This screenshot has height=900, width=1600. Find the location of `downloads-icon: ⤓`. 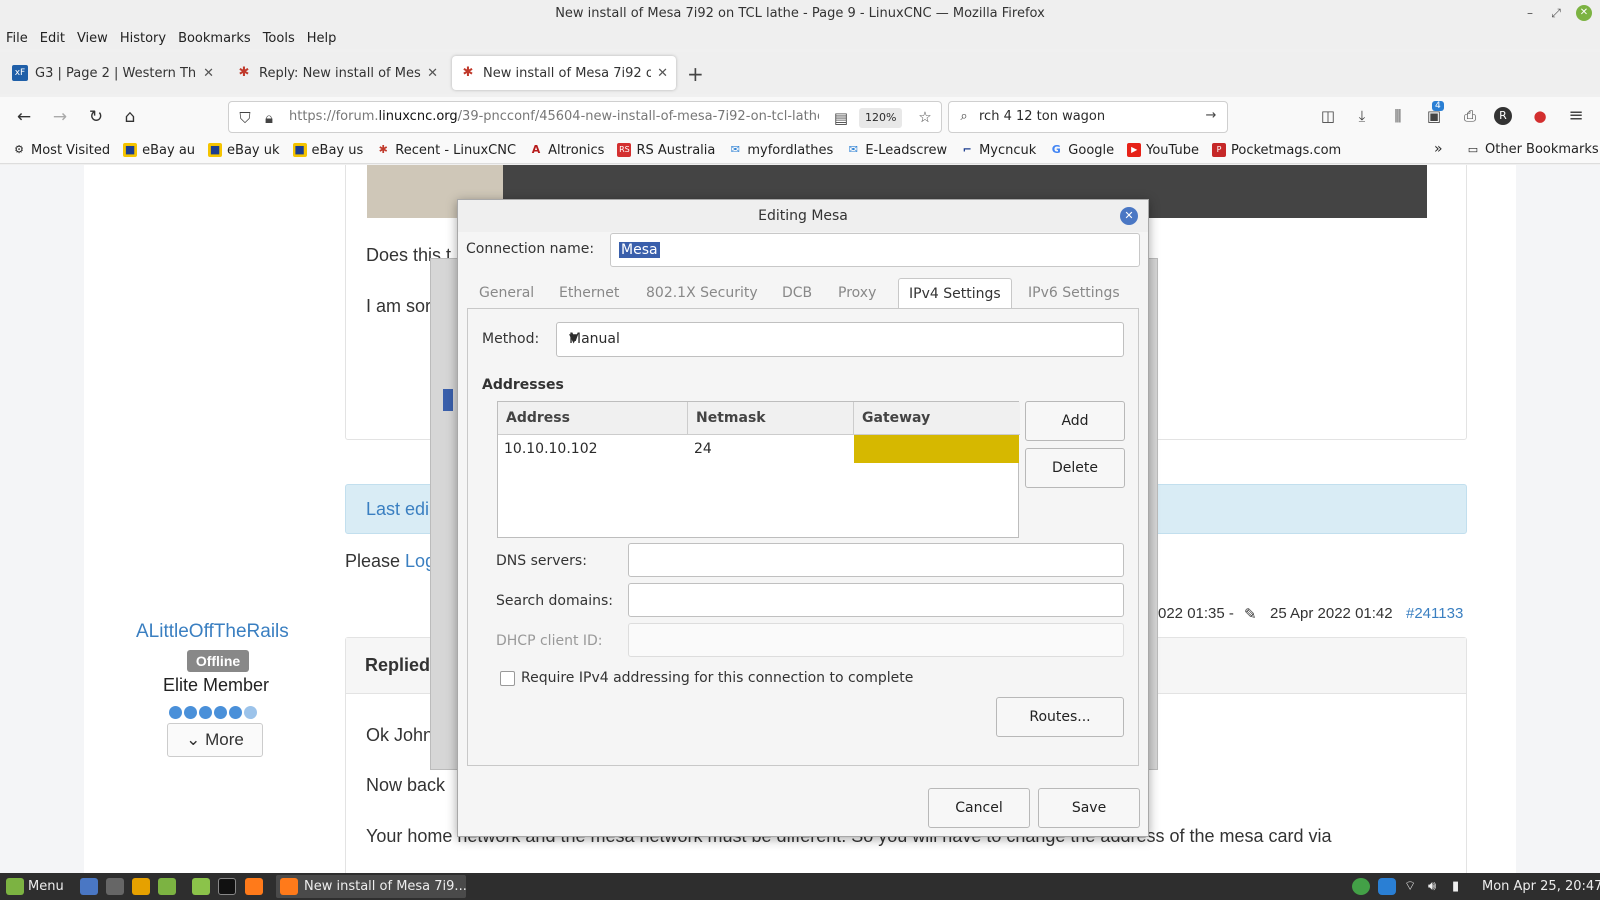

downloads-icon: ⤓ is located at coordinates (1362, 116).